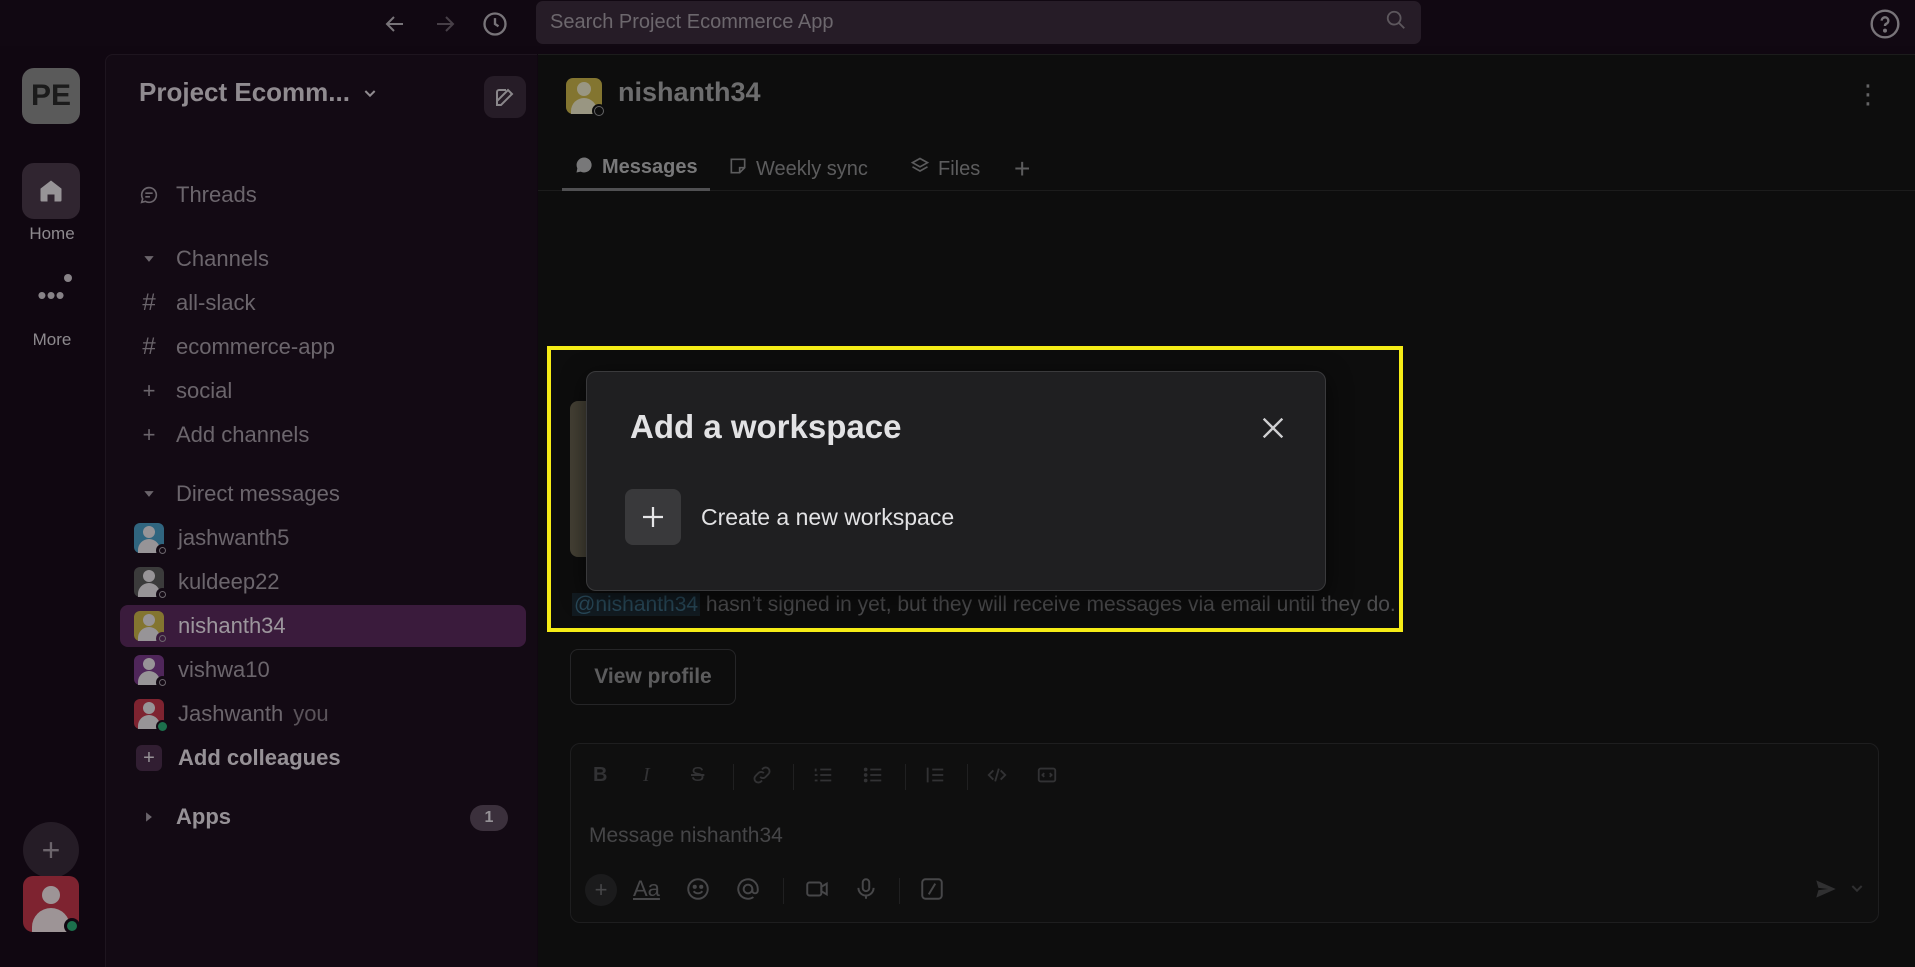 The height and width of the screenshot is (967, 1915). Describe the element at coordinates (975, 489) in the screenshot. I see `highlight-box` at that location.